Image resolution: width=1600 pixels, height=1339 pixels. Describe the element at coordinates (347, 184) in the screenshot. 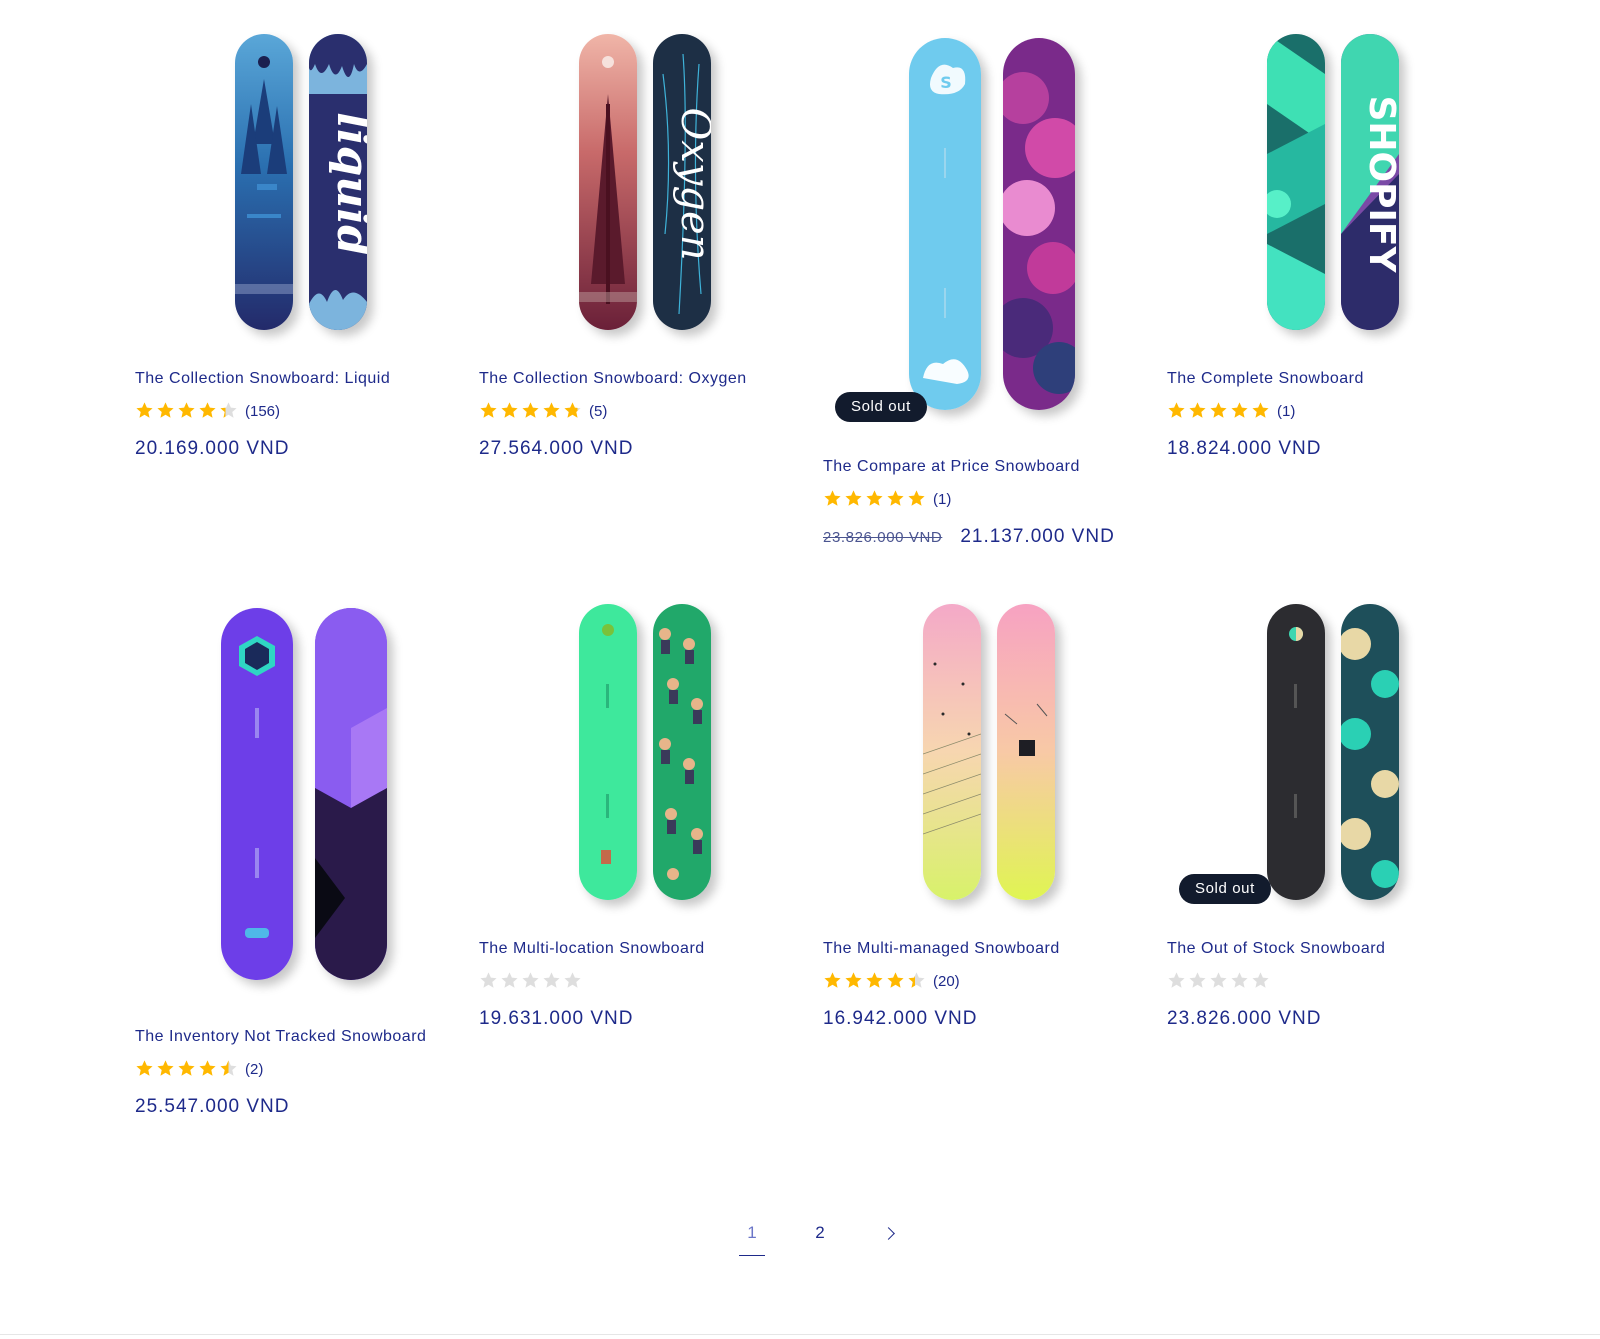

I see `svg-text: liquid` at that location.